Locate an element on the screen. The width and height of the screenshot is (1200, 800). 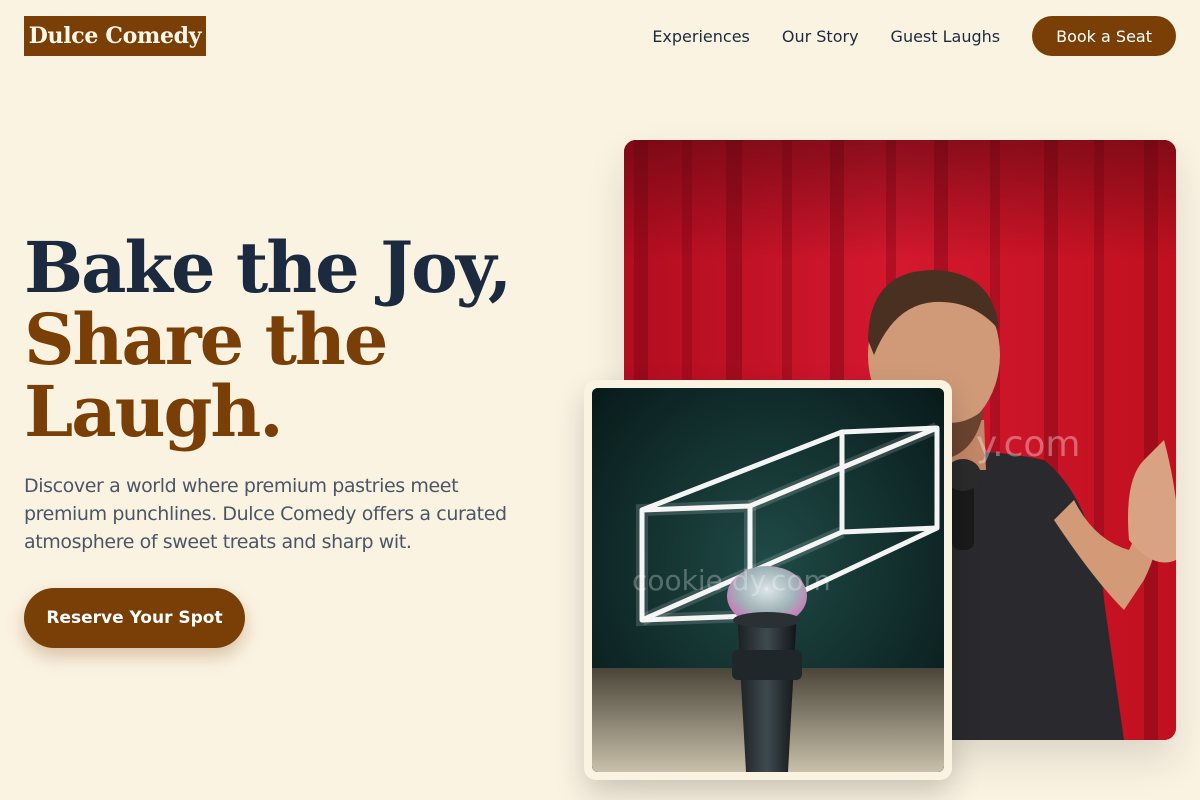
reserve-your-spot-button: Reserve Your Spot is located at coordinates (134, 618).